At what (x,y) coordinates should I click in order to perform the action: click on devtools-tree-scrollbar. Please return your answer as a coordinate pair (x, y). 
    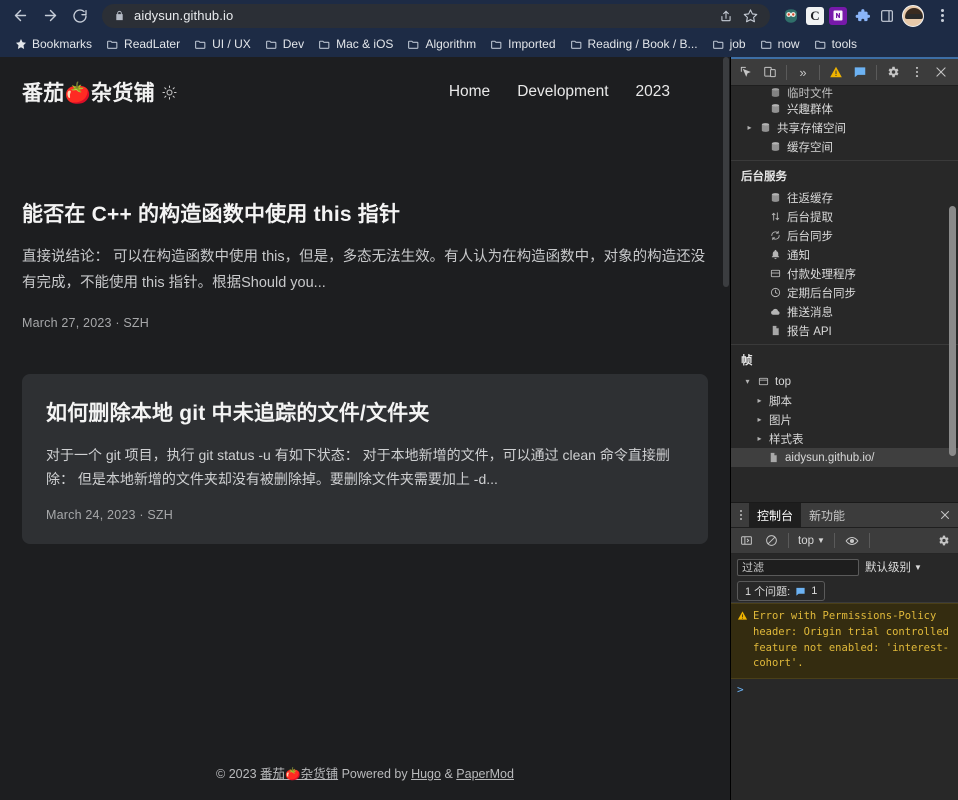
    Looking at the image, I should click on (952, 331).